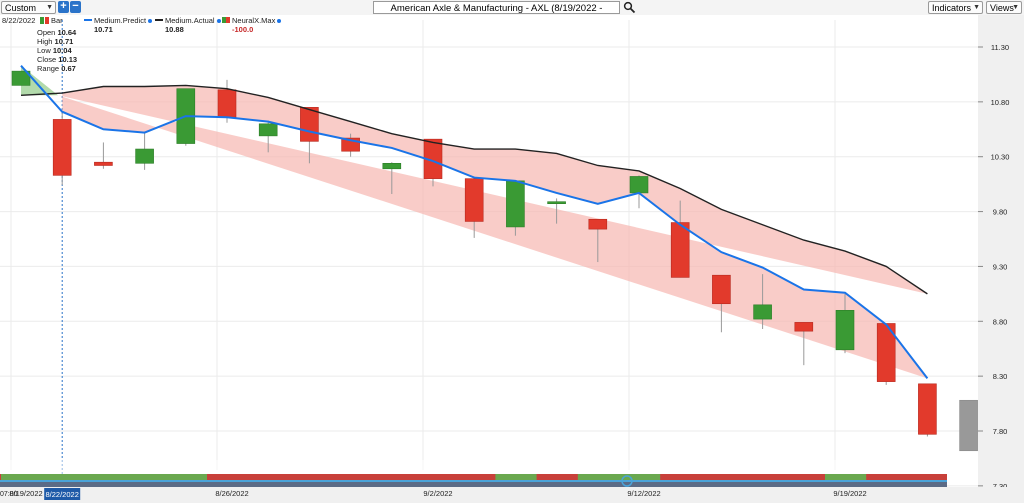  What do you see at coordinates (75, 7) in the screenshot?
I see `zoom-out-button: −` at bounding box center [75, 7].